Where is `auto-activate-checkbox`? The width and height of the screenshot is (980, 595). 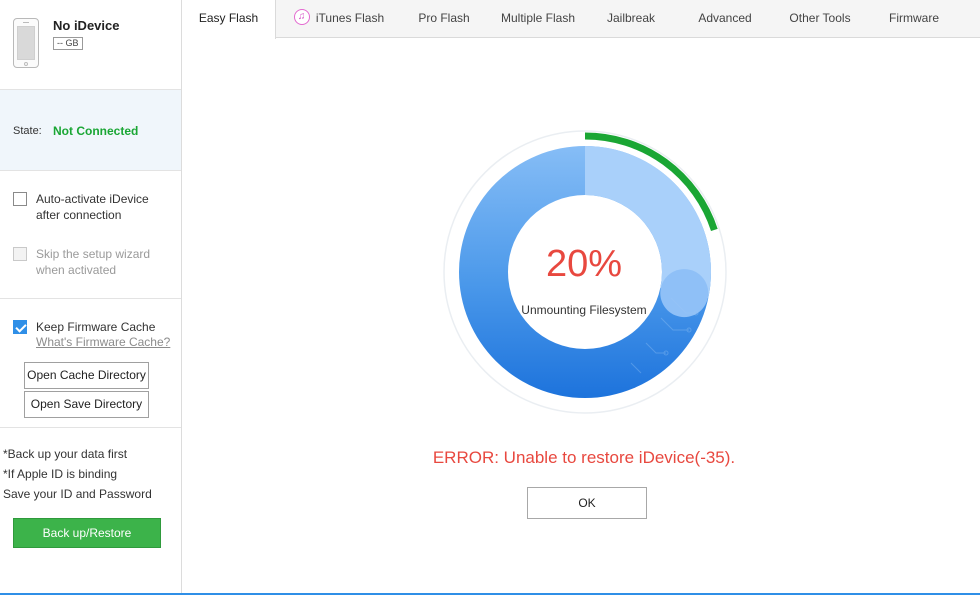 auto-activate-checkbox is located at coordinates (20, 199).